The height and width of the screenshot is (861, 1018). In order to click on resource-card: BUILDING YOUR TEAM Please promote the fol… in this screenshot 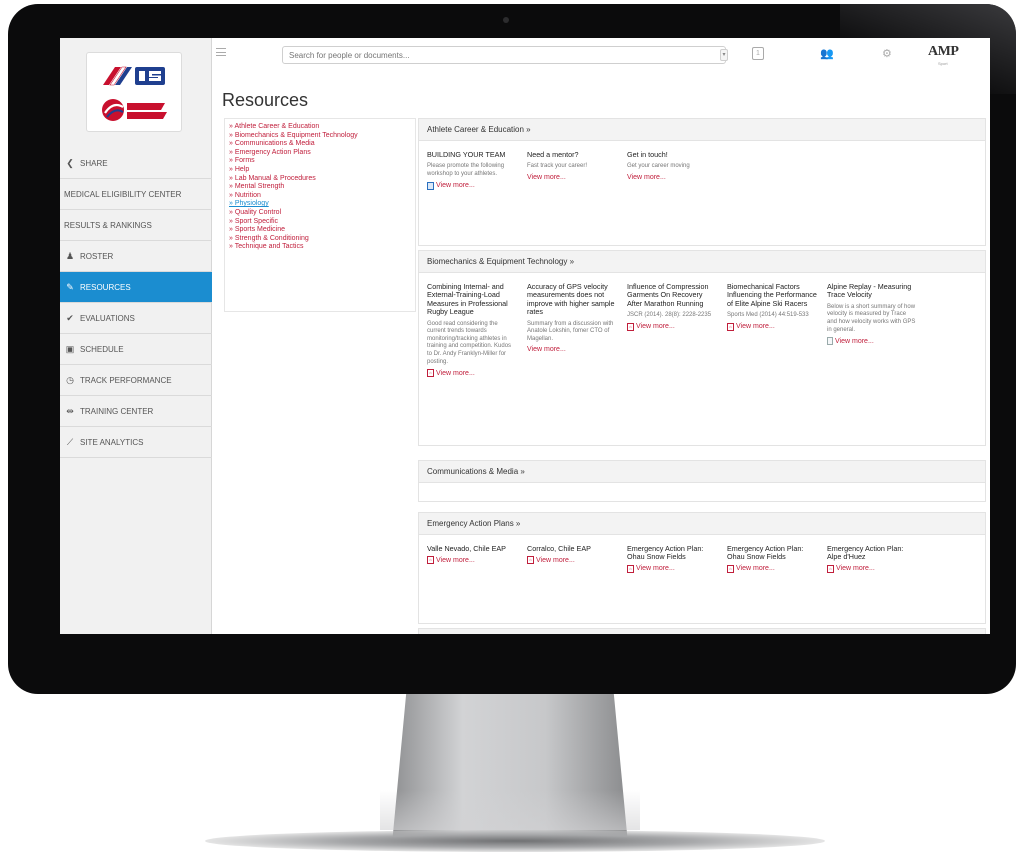, I will do `click(472, 170)`.